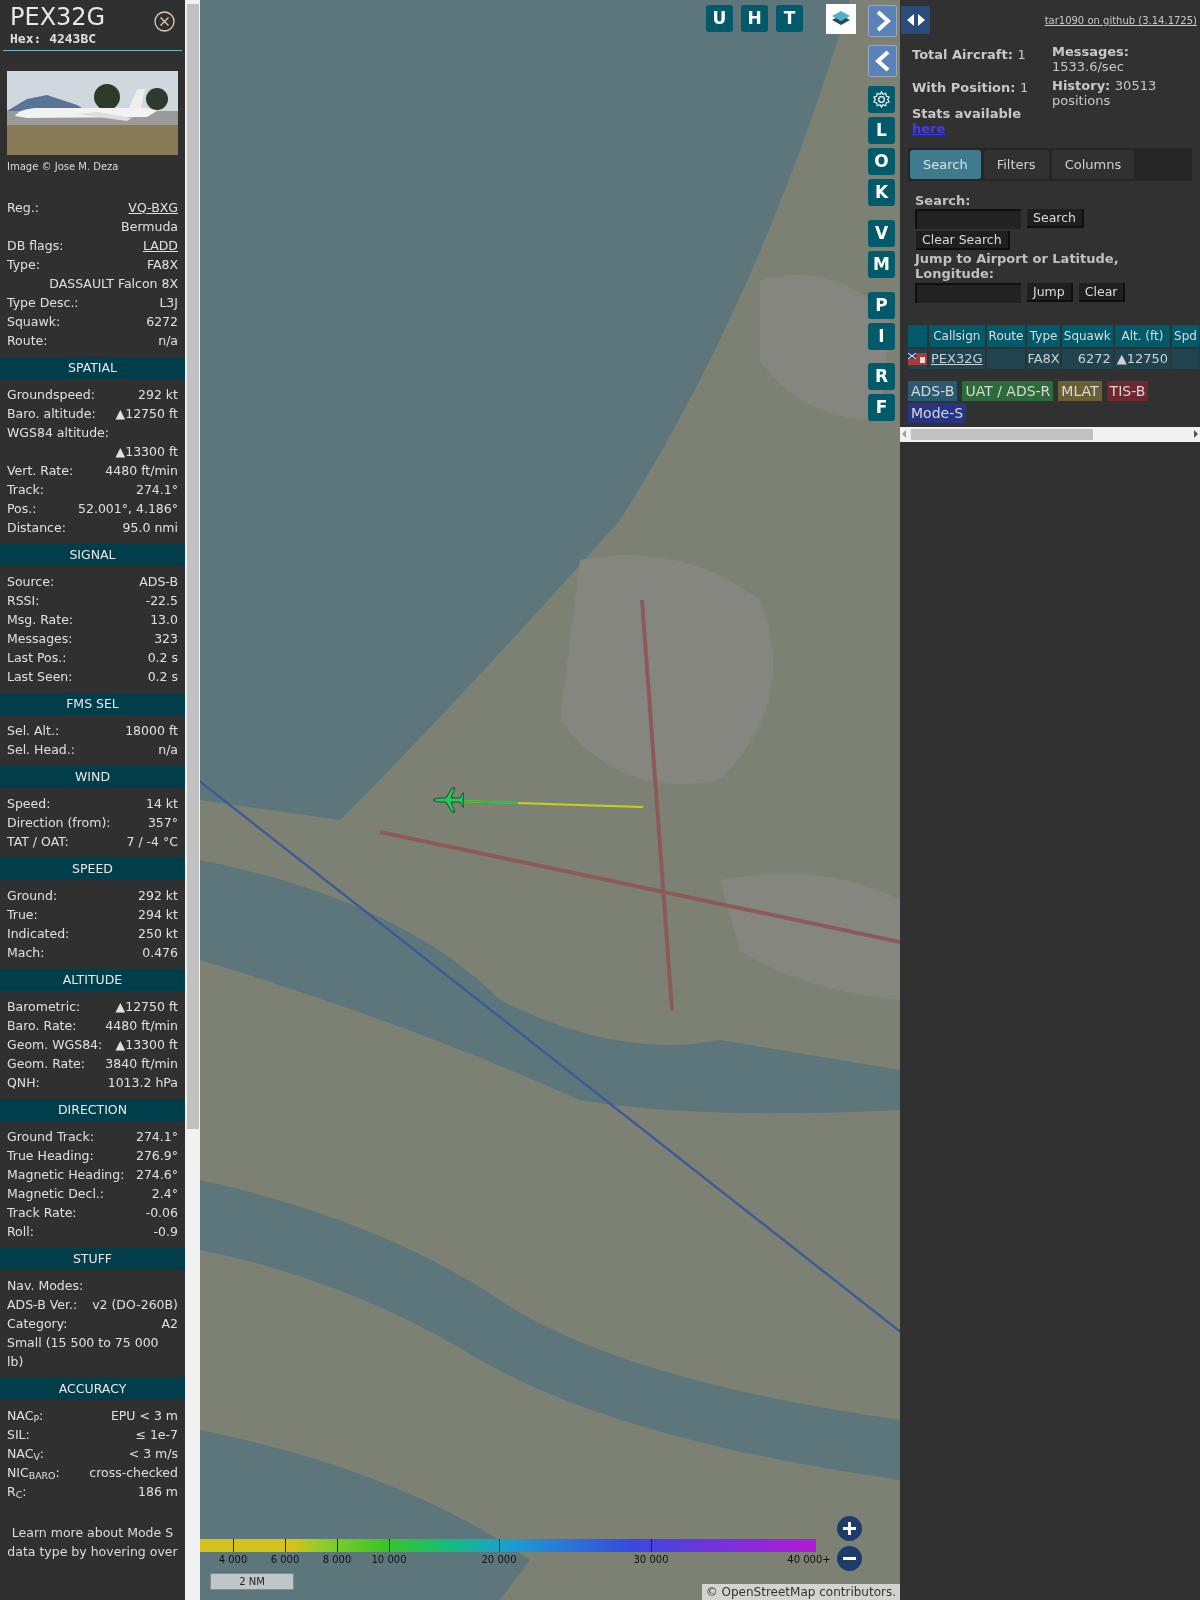 This screenshot has width=1200, height=1600. What do you see at coordinates (23, 208) in the screenshot?
I see `field-label: Reg.:` at bounding box center [23, 208].